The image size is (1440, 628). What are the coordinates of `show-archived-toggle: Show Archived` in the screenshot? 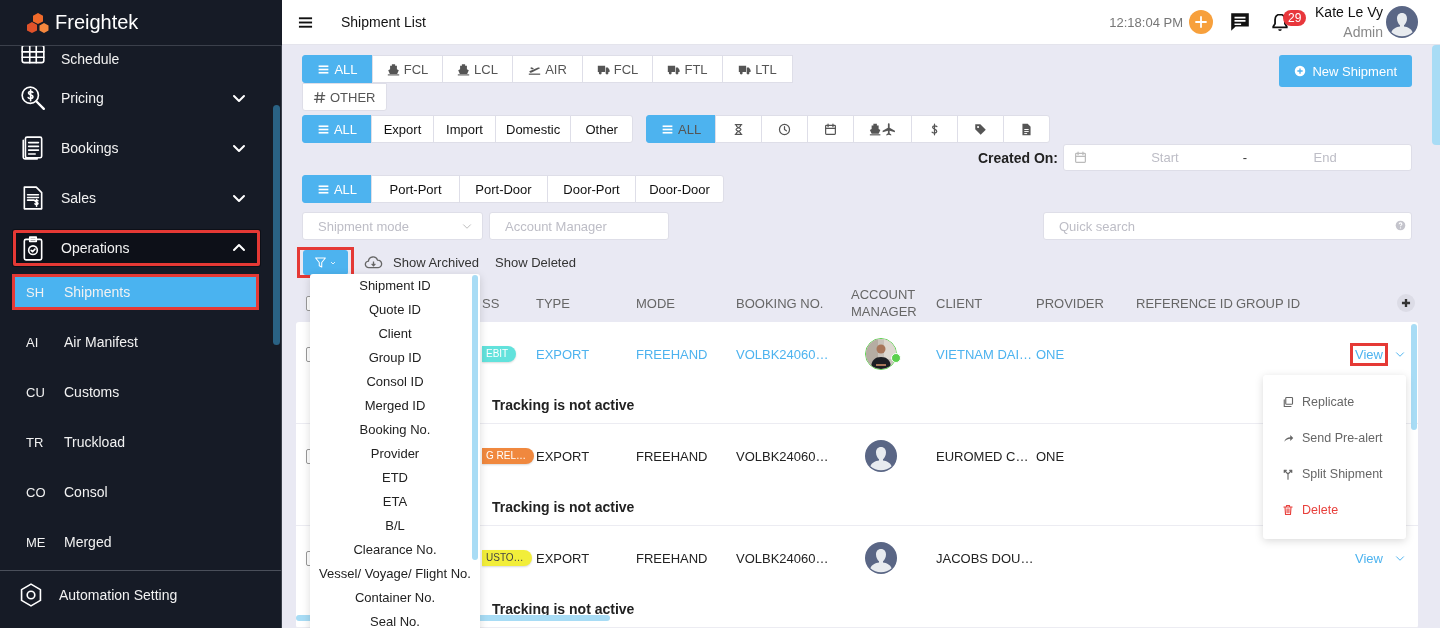 It's located at (436, 262).